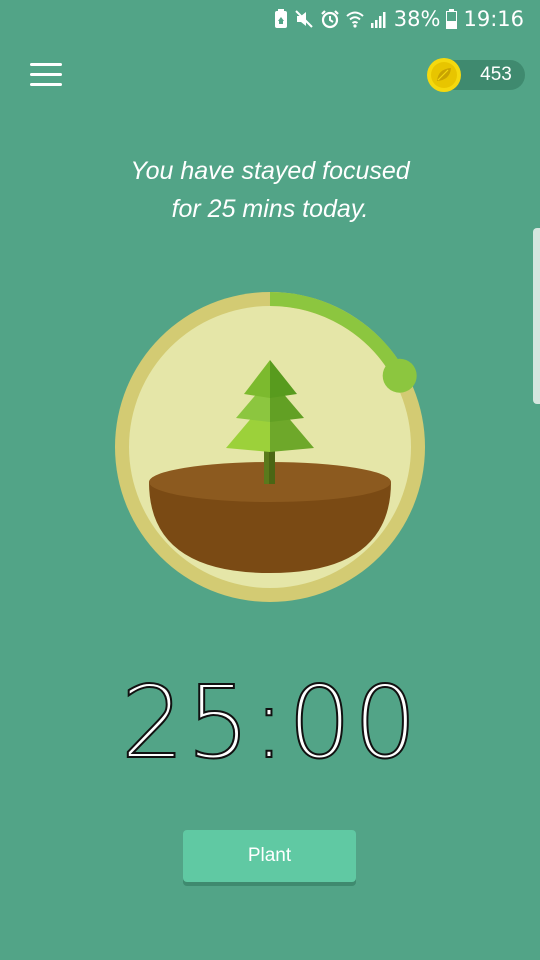 This screenshot has height=960, width=540. Describe the element at coordinates (399, 375) in the screenshot. I see `progress-knob` at that location.